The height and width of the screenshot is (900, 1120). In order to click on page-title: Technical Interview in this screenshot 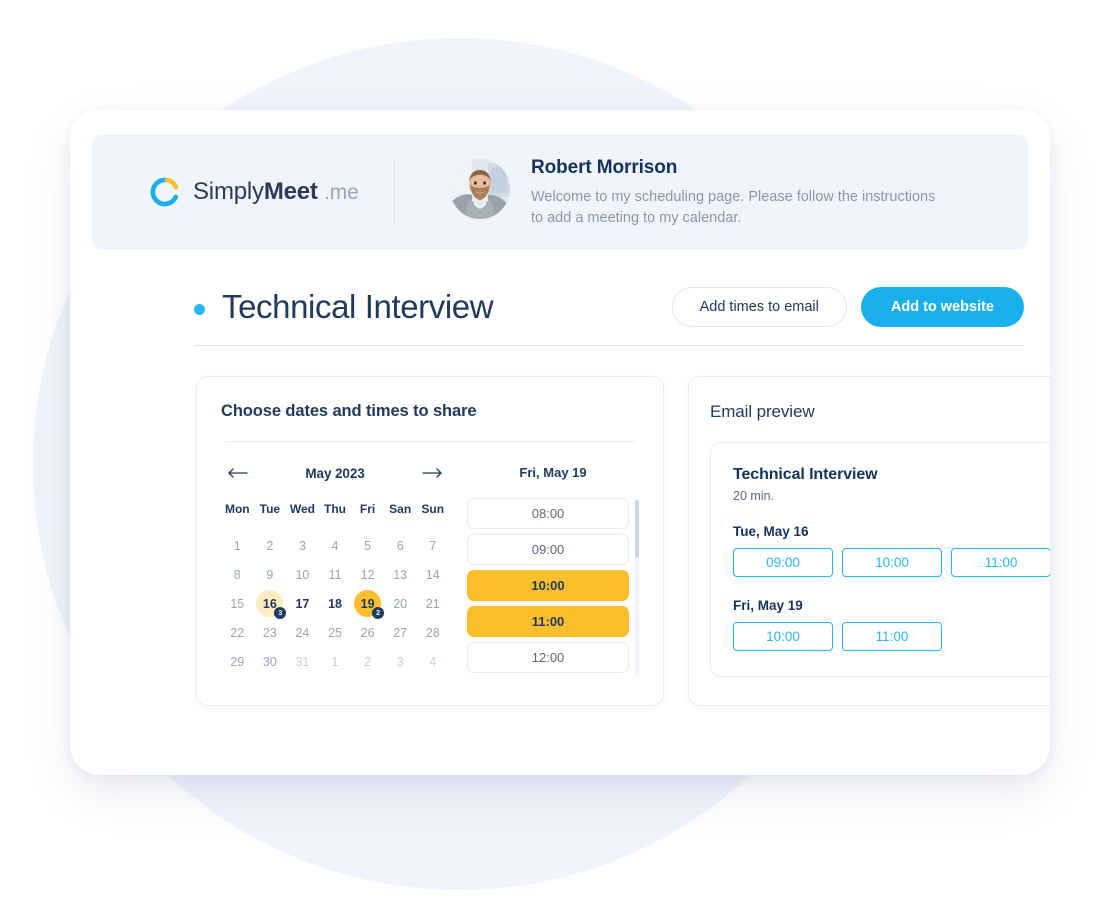, I will do `click(358, 306)`.